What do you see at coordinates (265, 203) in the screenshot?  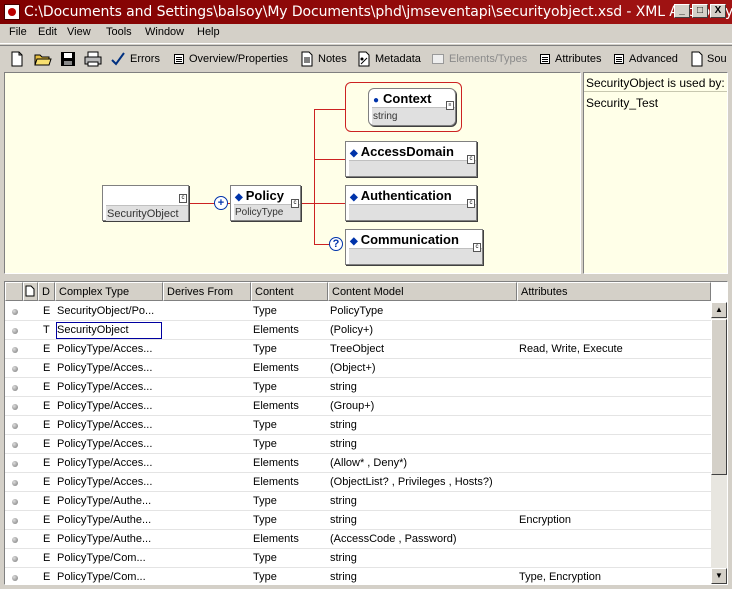 I see `node-policy: ◆ Policy PolicyType c` at bounding box center [265, 203].